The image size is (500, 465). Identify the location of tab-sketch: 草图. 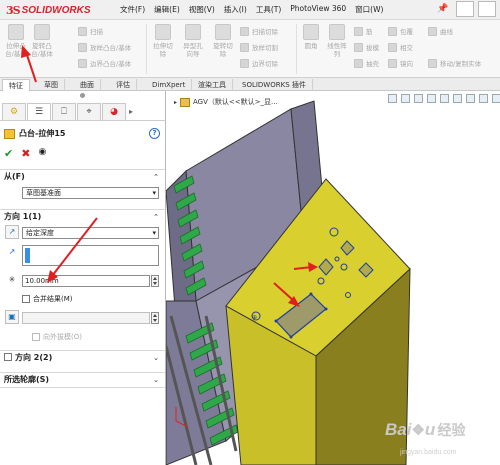
(51, 85).